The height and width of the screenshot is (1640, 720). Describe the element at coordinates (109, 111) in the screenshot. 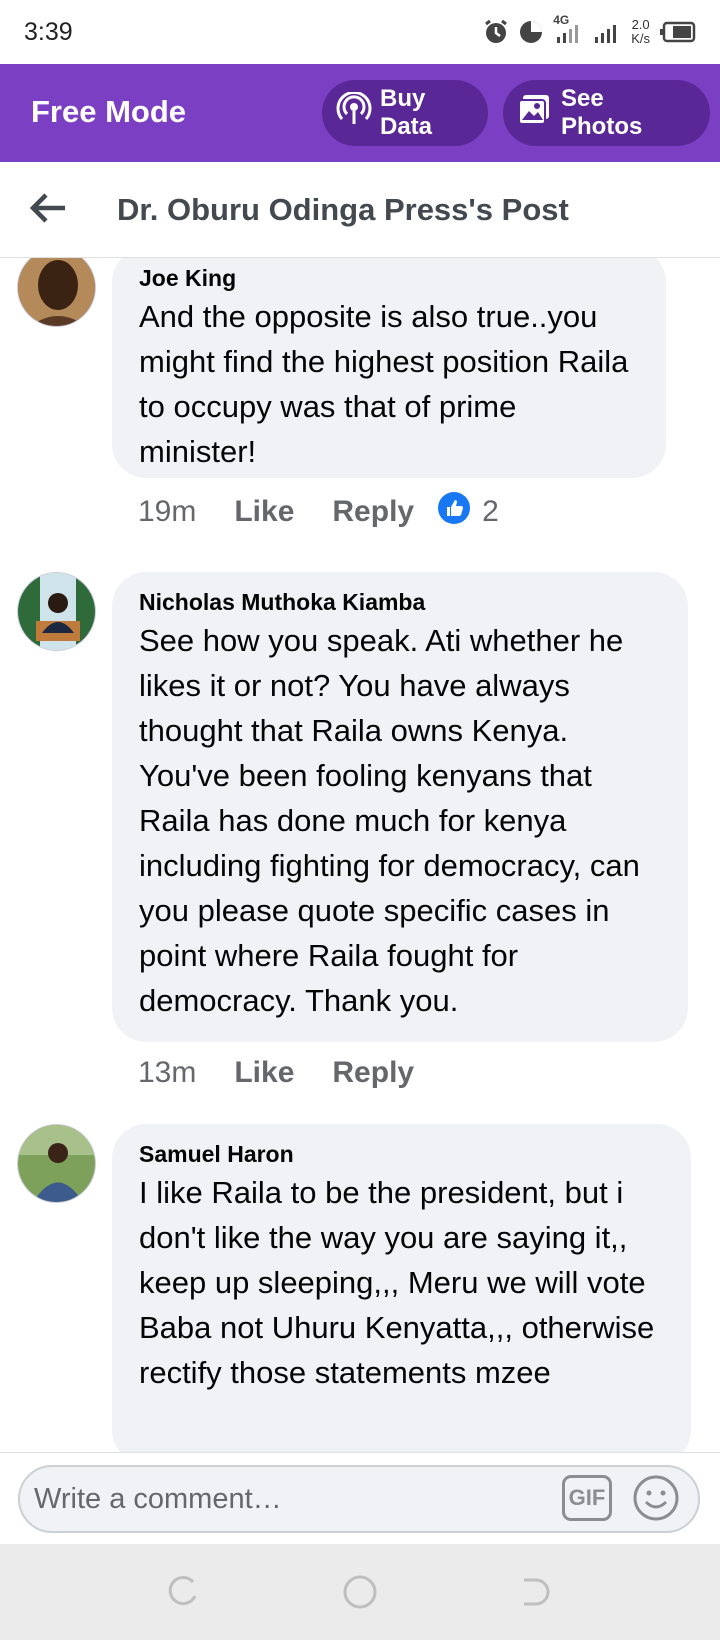

I see `free-mode-title: Free Mode` at that location.